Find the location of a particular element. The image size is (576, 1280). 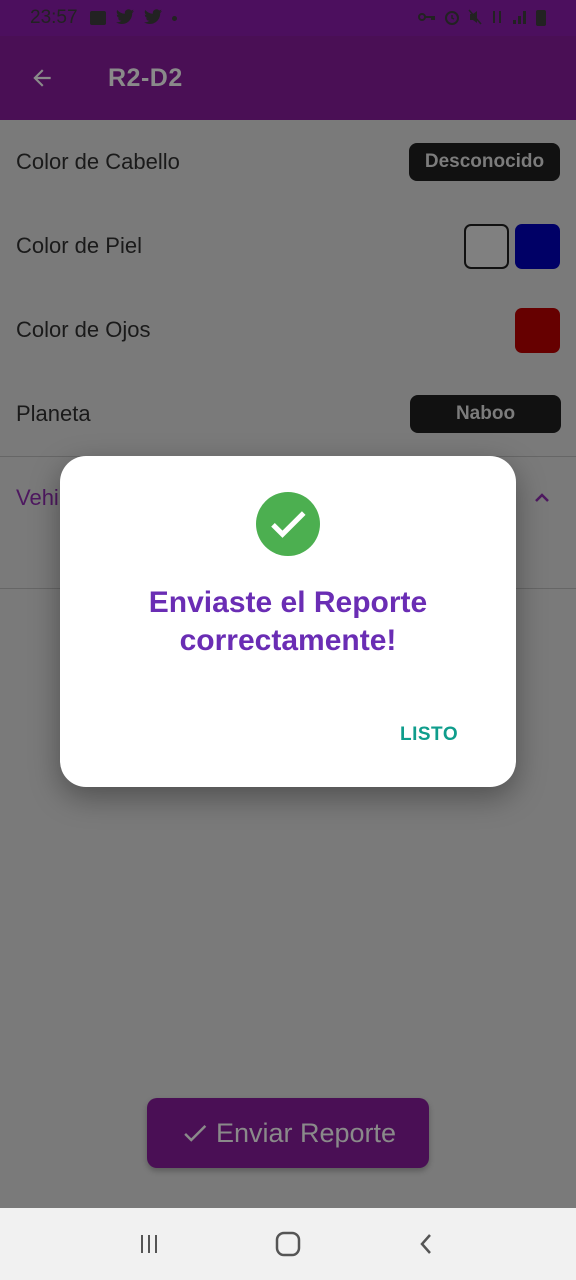

success-check-icon is located at coordinates (288, 524).